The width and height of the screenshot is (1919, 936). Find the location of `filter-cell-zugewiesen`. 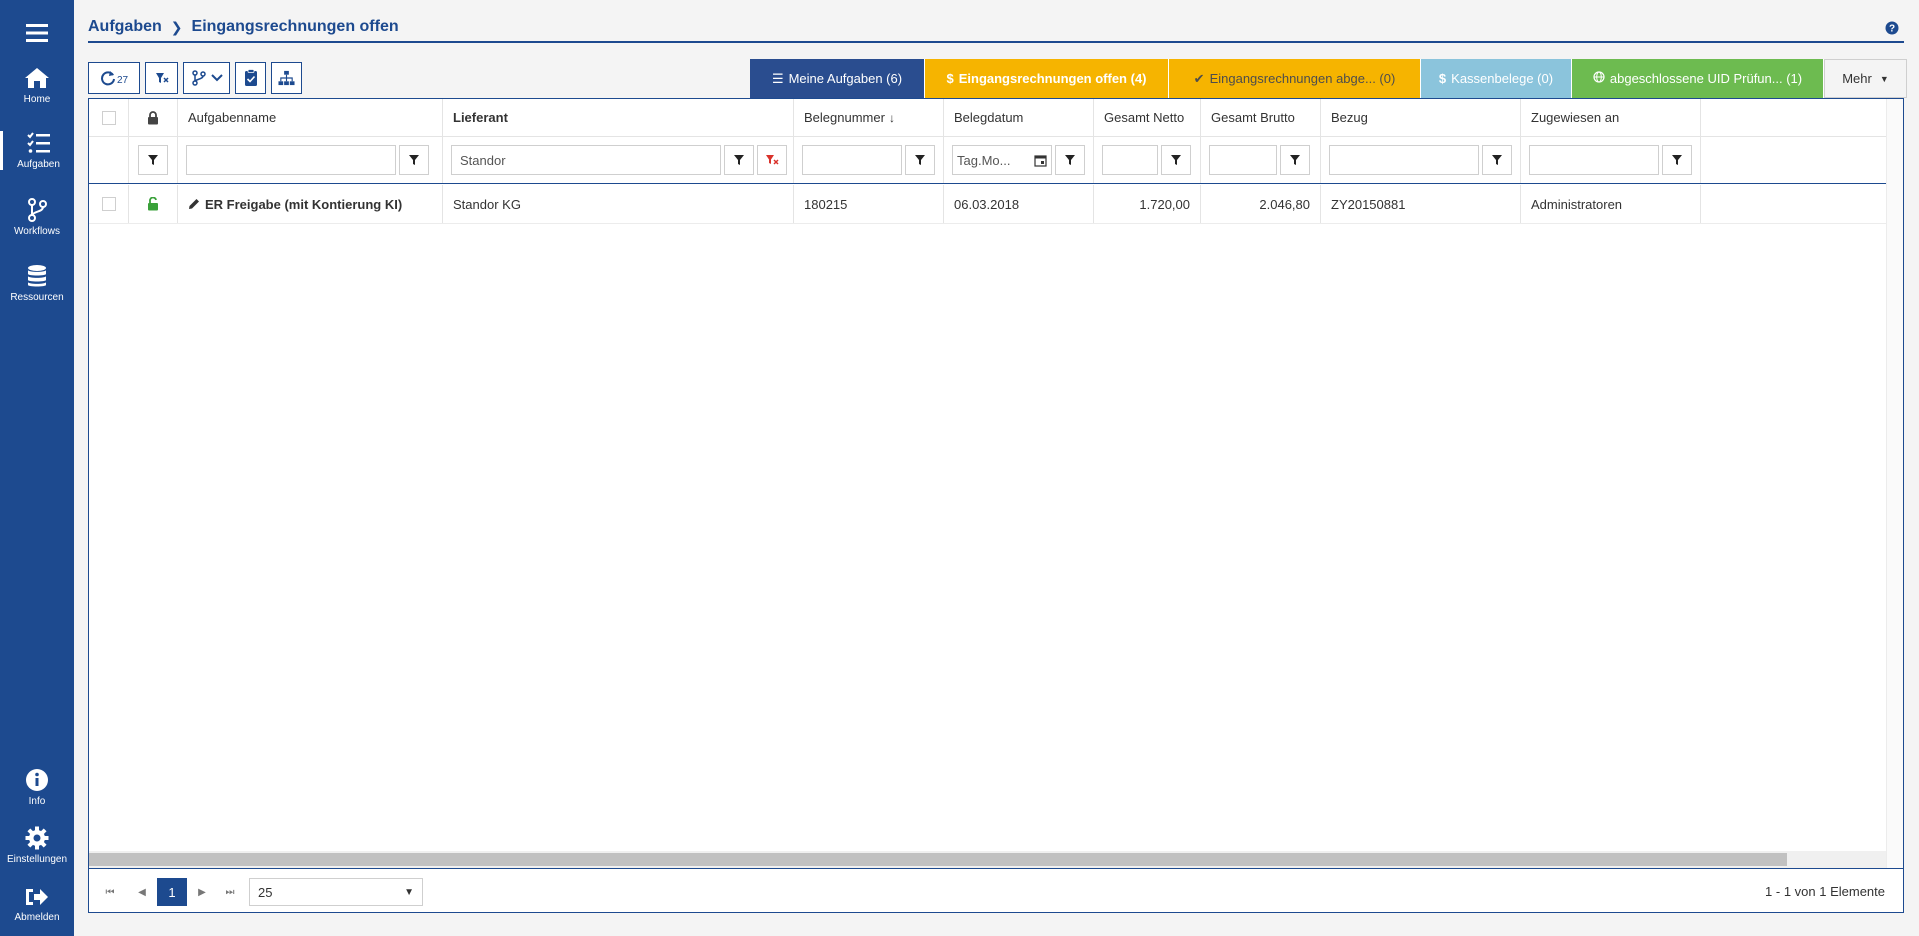

filter-cell-zugewiesen is located at coordinates (1611, 160).